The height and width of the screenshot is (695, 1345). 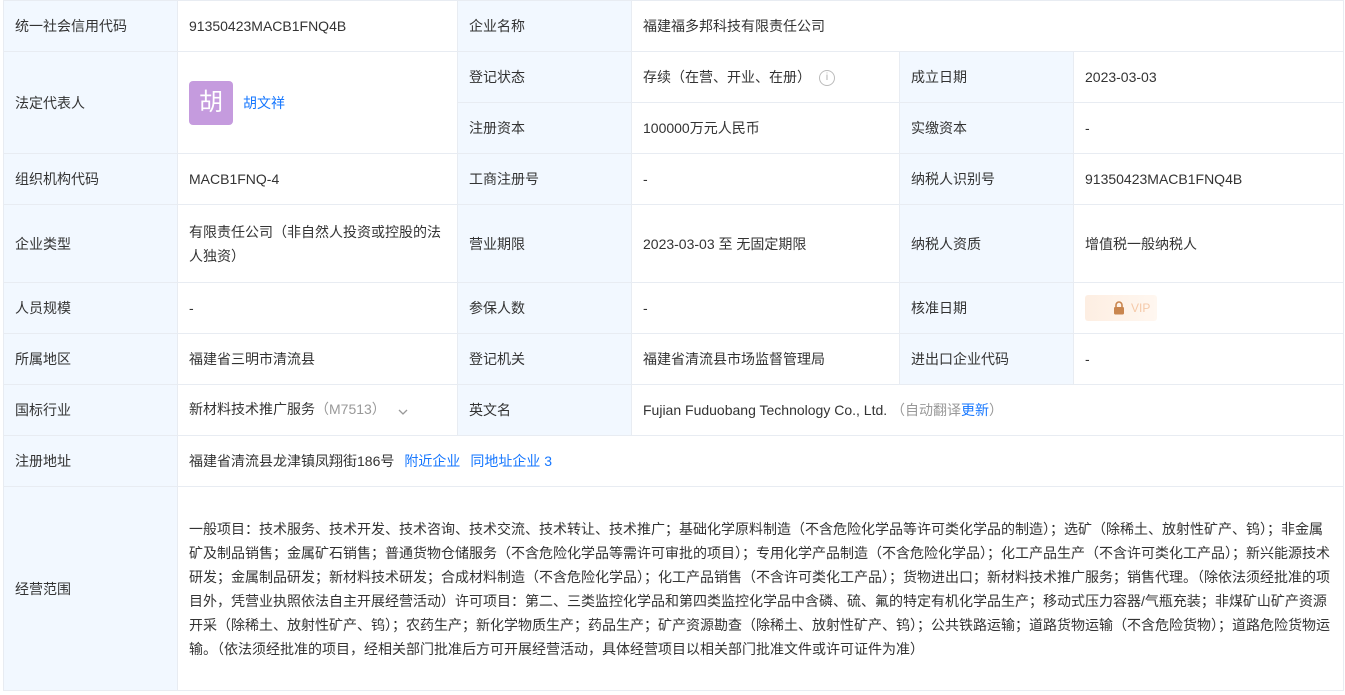 What do you see at coordinates (765, 128) in the screenshot?
I see `registered-capital-value: 100000万元人民币` at bounding box center [765, 128].